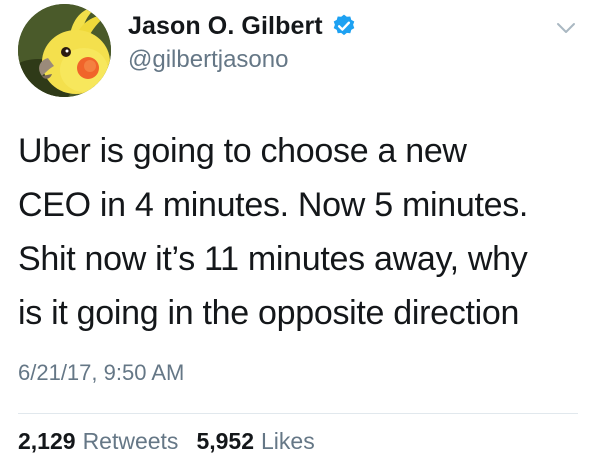 This screenshot has width=600, height=468. I want to click on retweets-label: Retweets, so click(130, 441).